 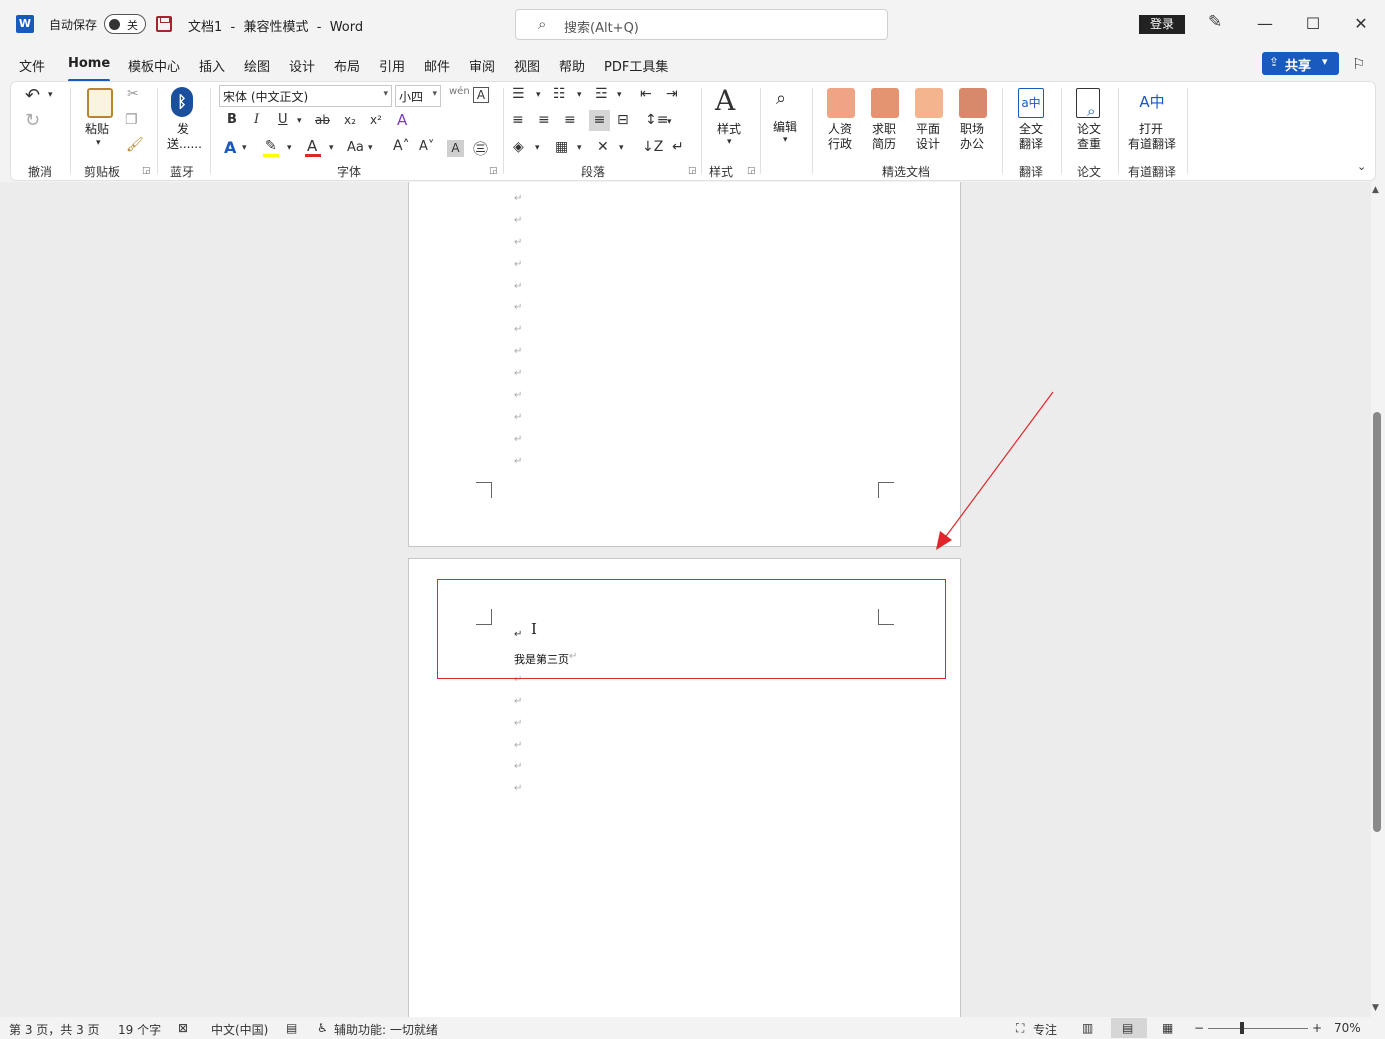 What do you see at coordinates (572, 65) in the screenshot?
I see `tab-help: 帮助` at bounding box center [572, 65].